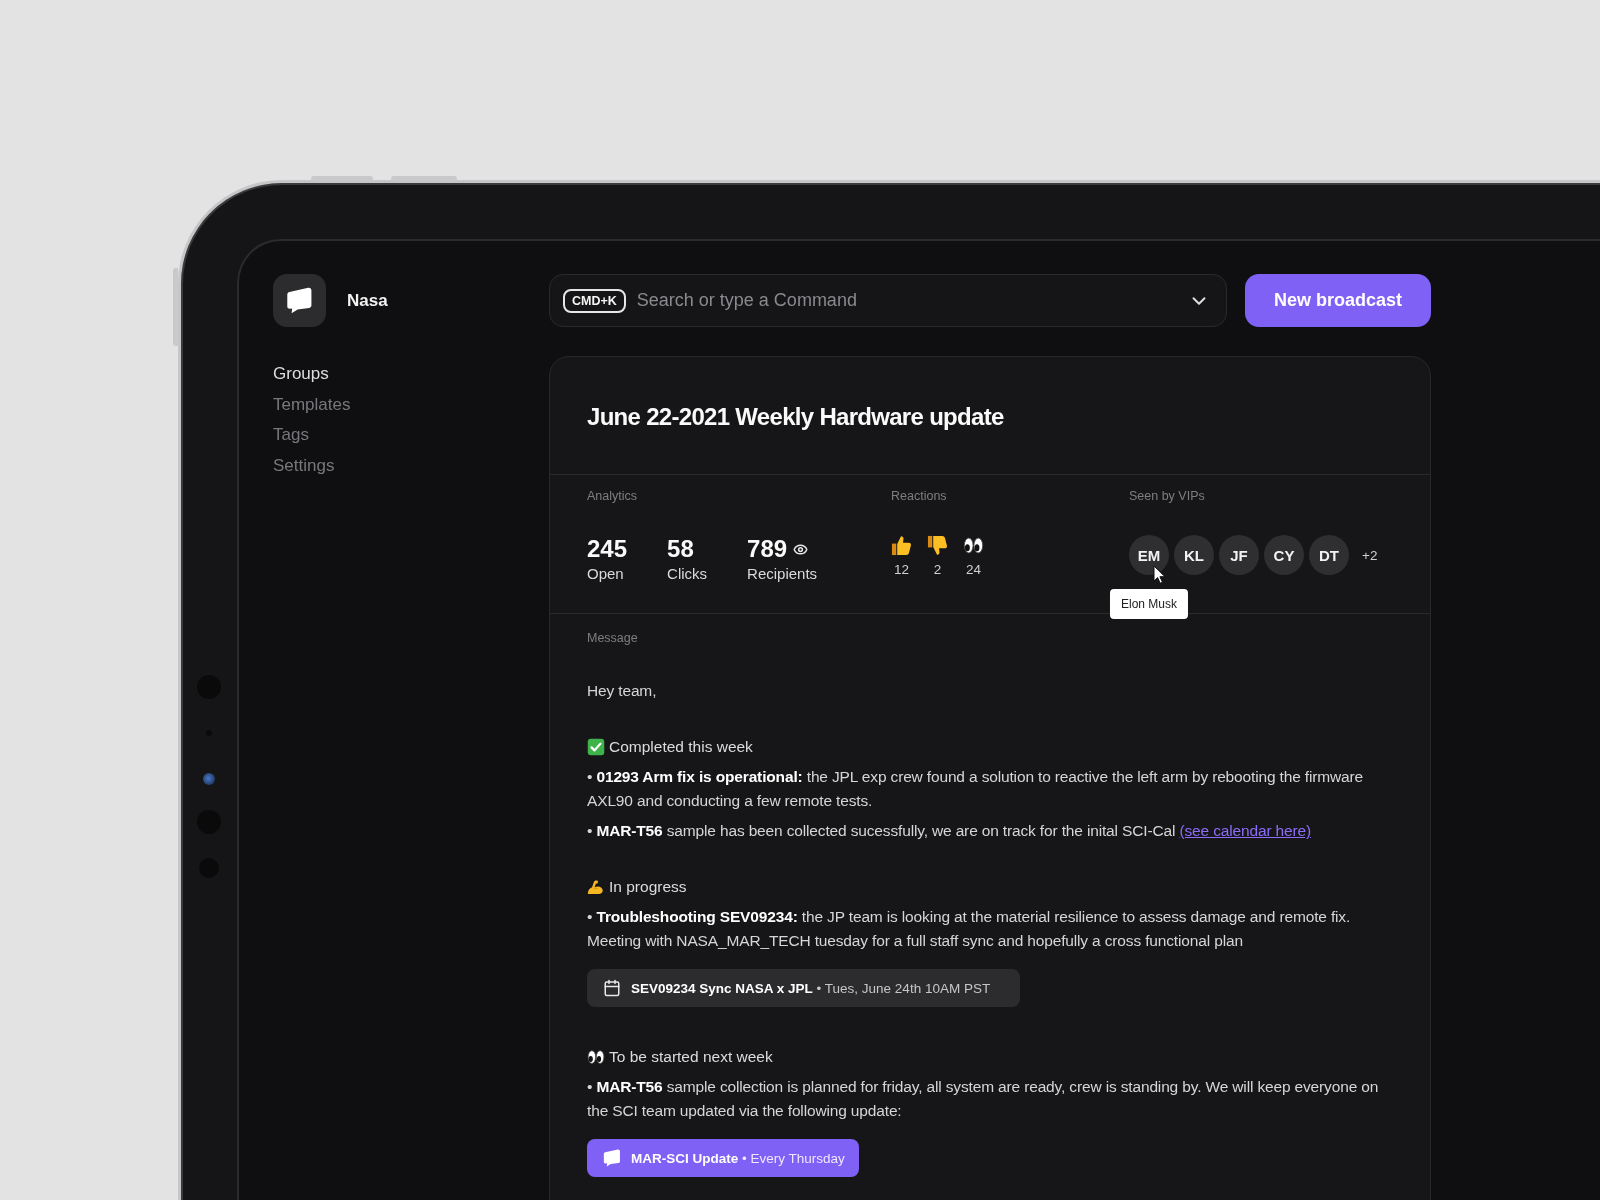 The image size is (1600, 1200). Describe the element at coordinates (1245, 830) in the screenshot. I see `calendar-link: (see calendar here)` at that location.